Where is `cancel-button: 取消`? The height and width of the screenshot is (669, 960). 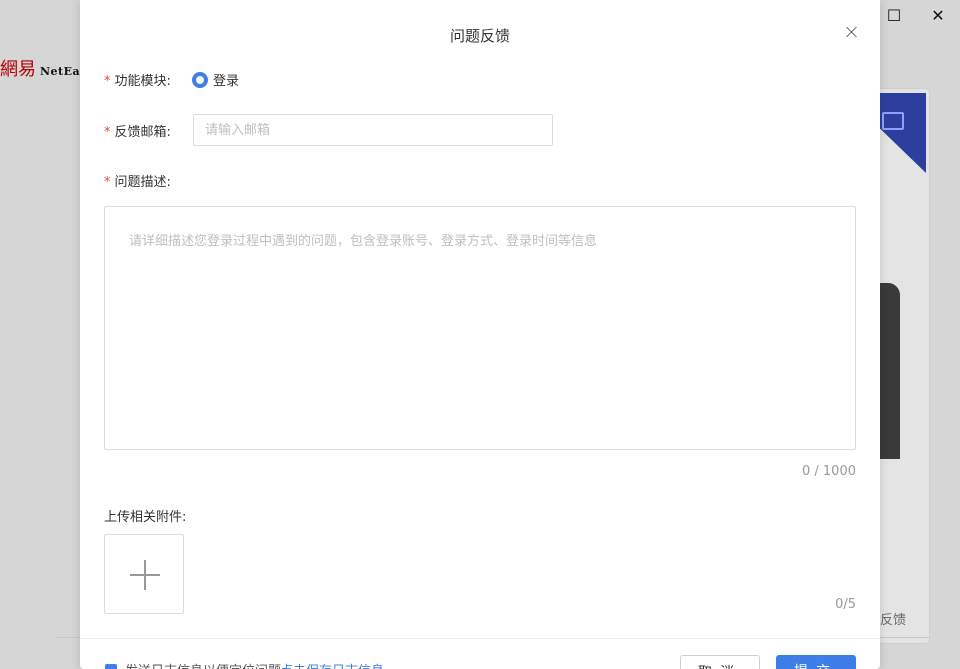 cancel-button: 取消 is located at coordinates (720, 662).